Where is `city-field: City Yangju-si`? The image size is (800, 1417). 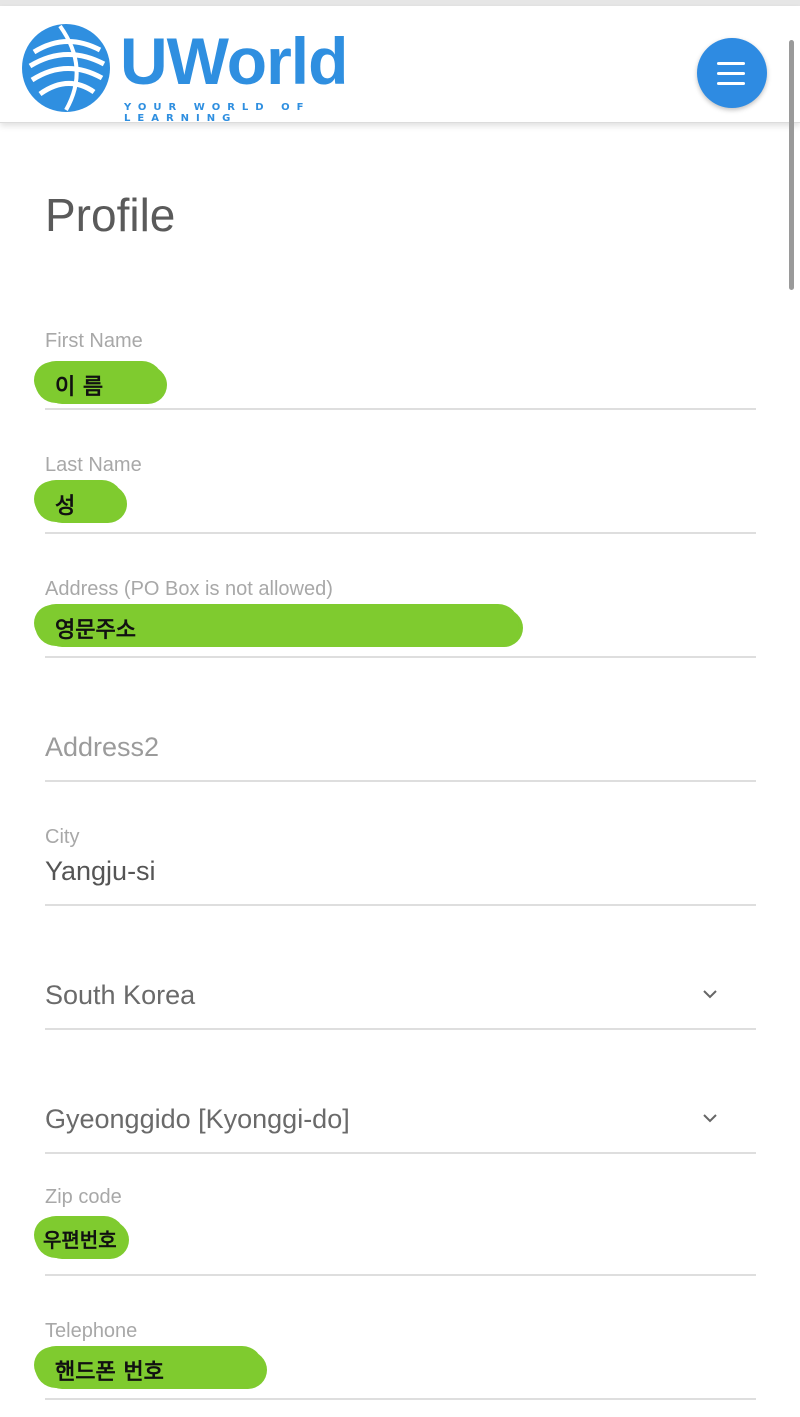 city-field: City Yangju-si is located at coordinates (400, 865).